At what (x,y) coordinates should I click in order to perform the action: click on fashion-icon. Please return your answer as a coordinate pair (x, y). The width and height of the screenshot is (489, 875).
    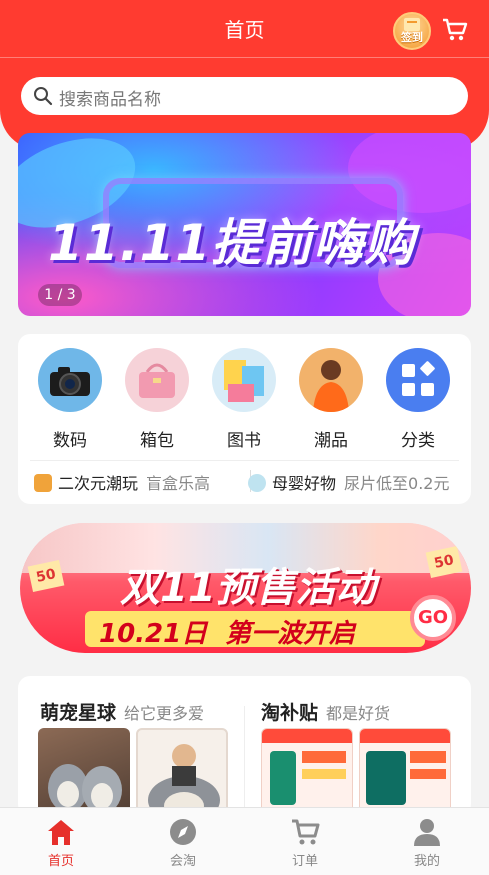
    Looking at the image, I should click on (331, 380).